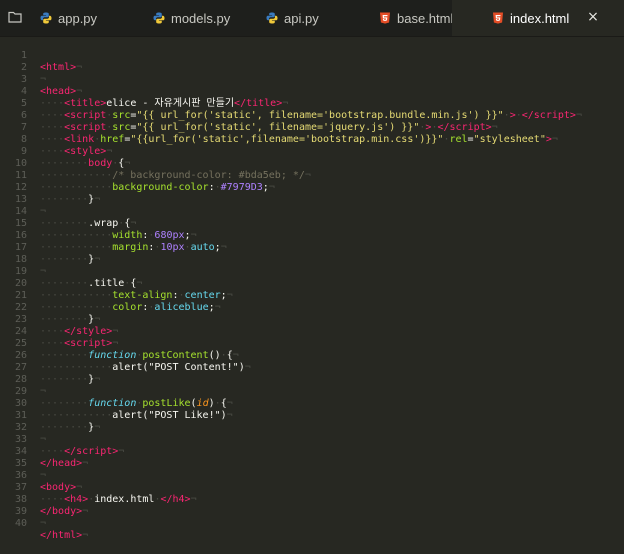  I want to click on code-line: 19 ········.title·{¬, so click(312, 271).